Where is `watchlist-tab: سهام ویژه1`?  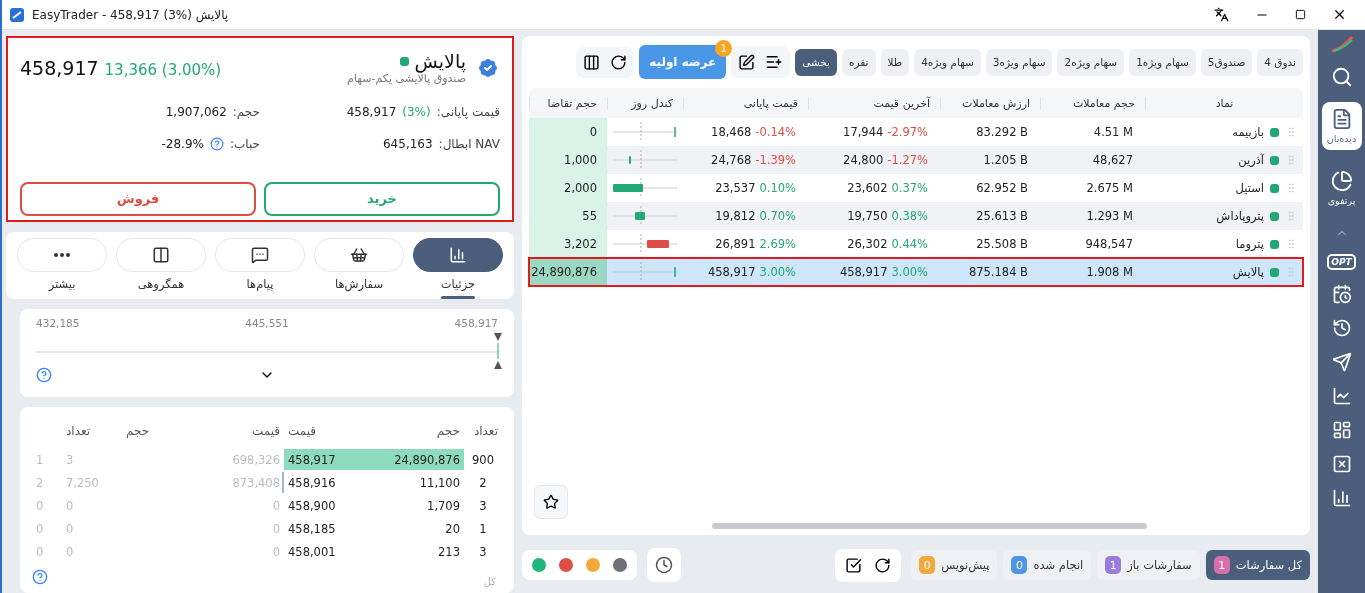 watchlist-tab: سهام ویژه1 is located at coordinates (1162, 62).